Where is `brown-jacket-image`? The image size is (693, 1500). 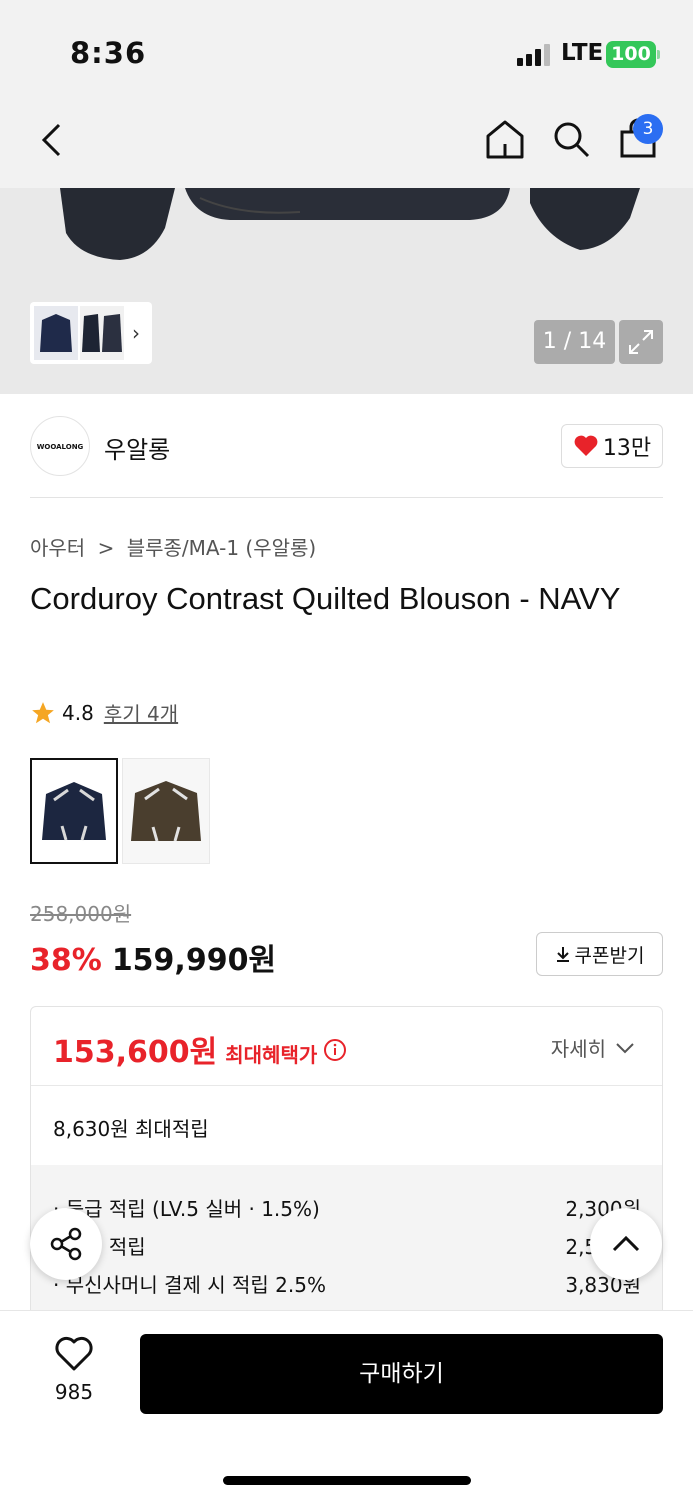 brown-jacket-image is located at coordinates (166, 811).